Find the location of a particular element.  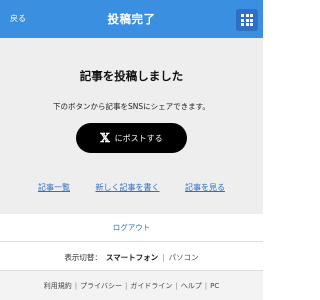

logout-row: ログアウト is located at coordinates (131, 228).